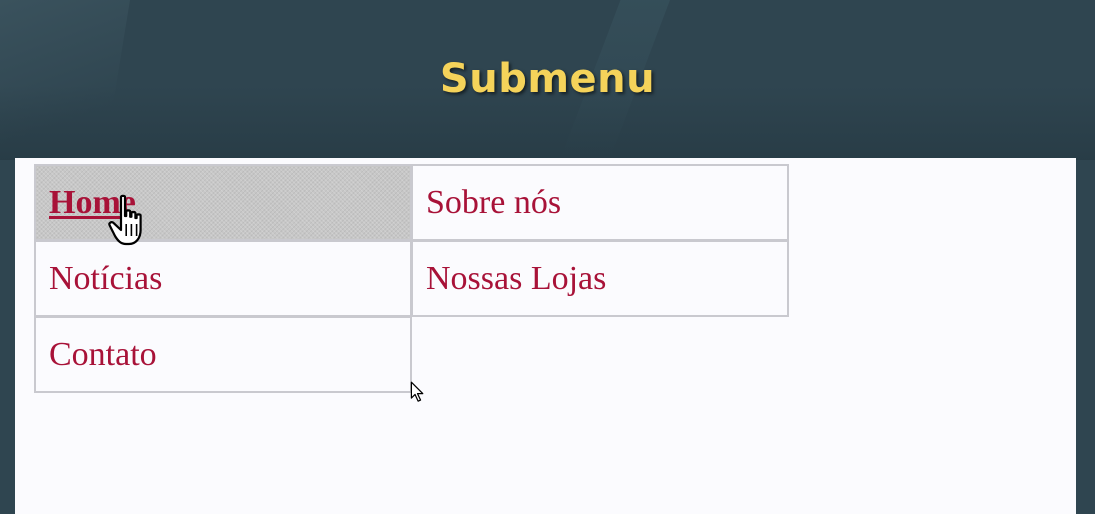  I want to click on menu-item-label: Contato, so click(103, 354).